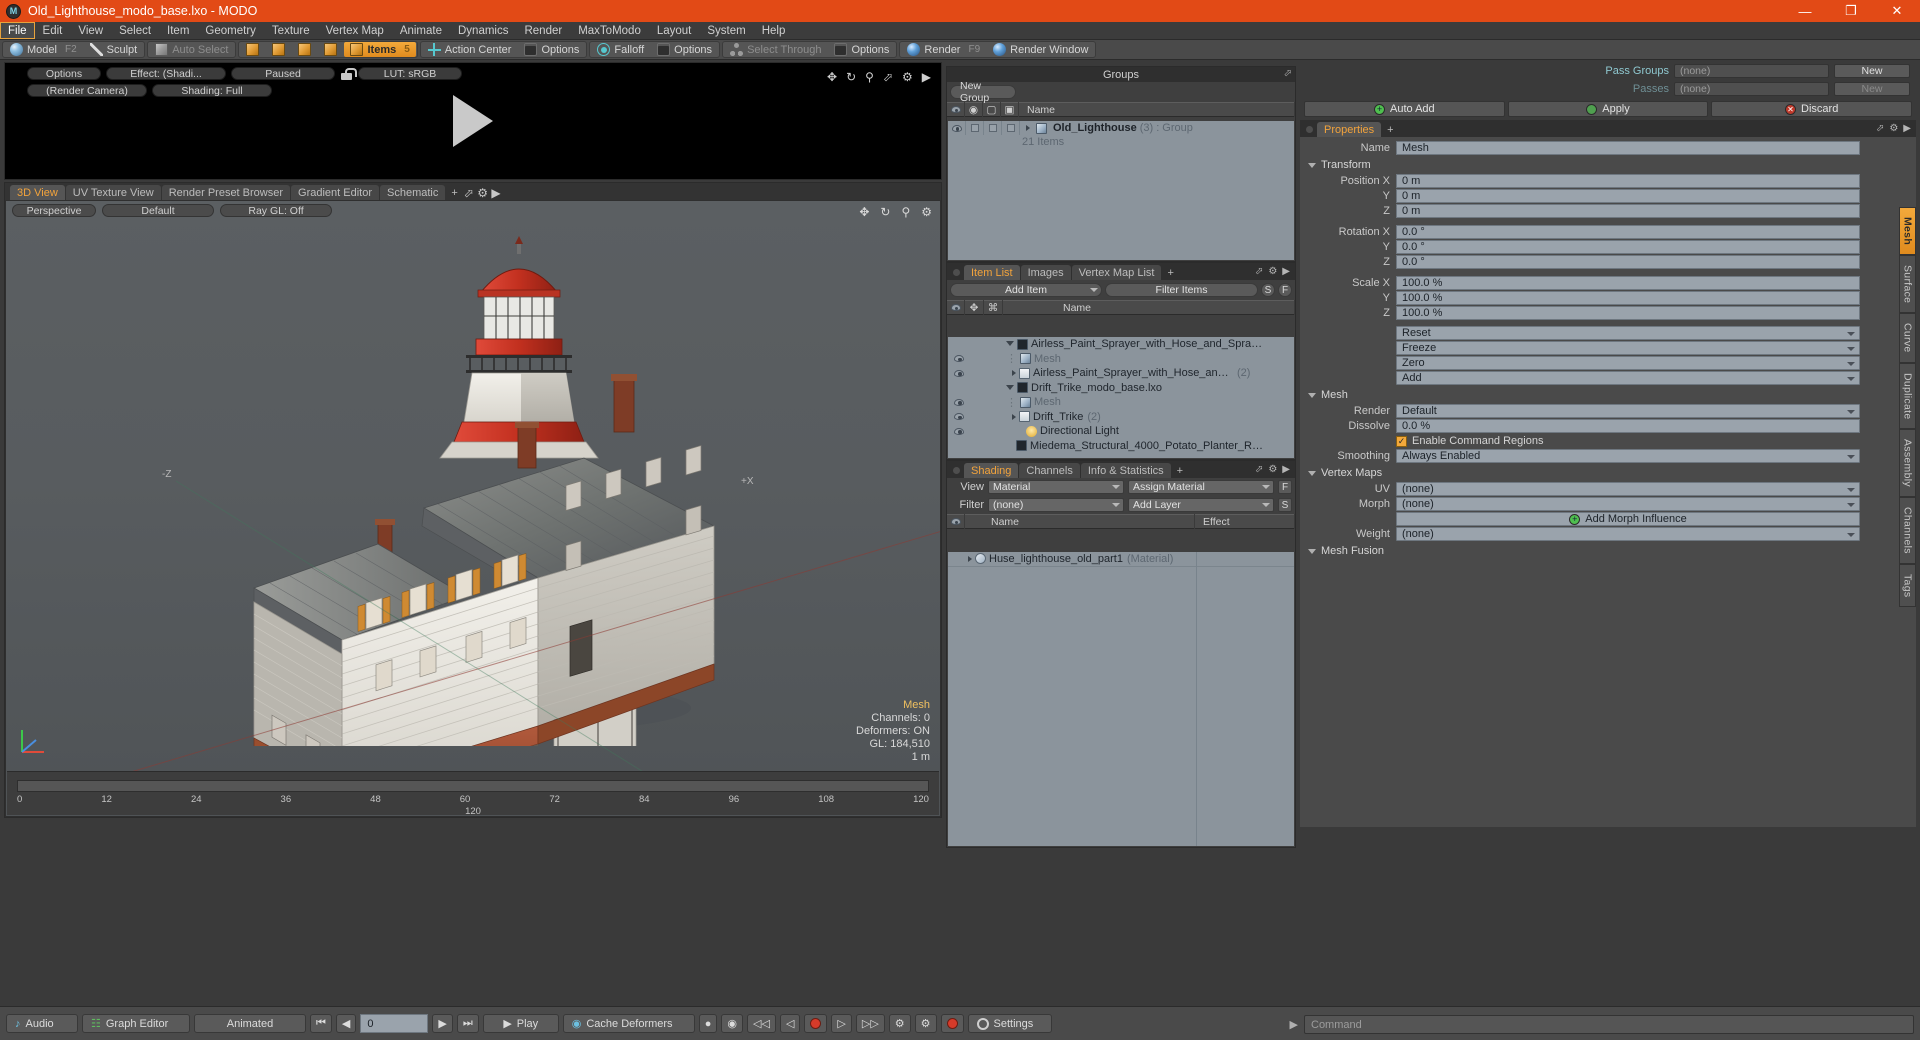 Image resolution: width=1920 pixels, height=1040 pixels. Describe the element at coordinates (1907, 396) in the screenshot. I see `vtab-duplicate: Duplicate` at that location.